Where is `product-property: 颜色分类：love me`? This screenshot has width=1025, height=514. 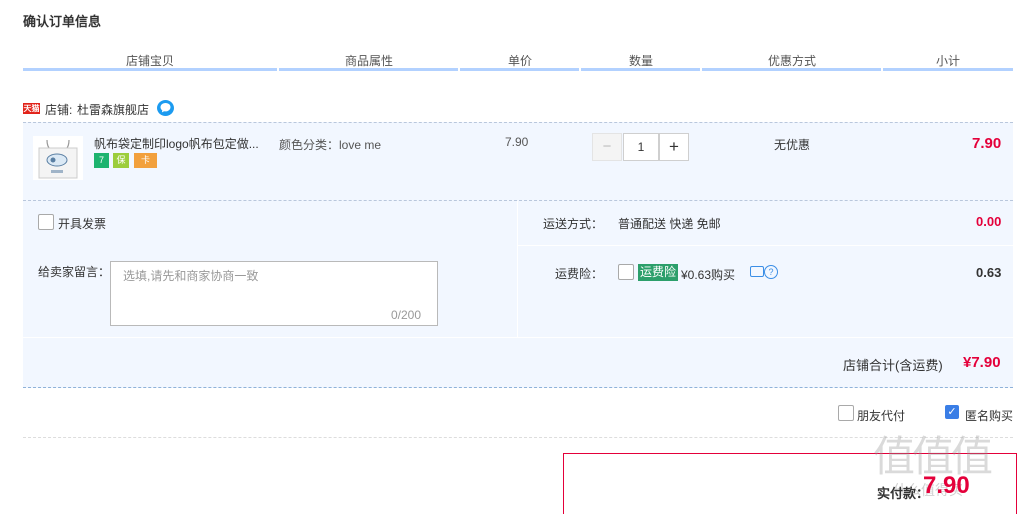 product-property: 颜色分类：love me is located at coordinates (330, 145).